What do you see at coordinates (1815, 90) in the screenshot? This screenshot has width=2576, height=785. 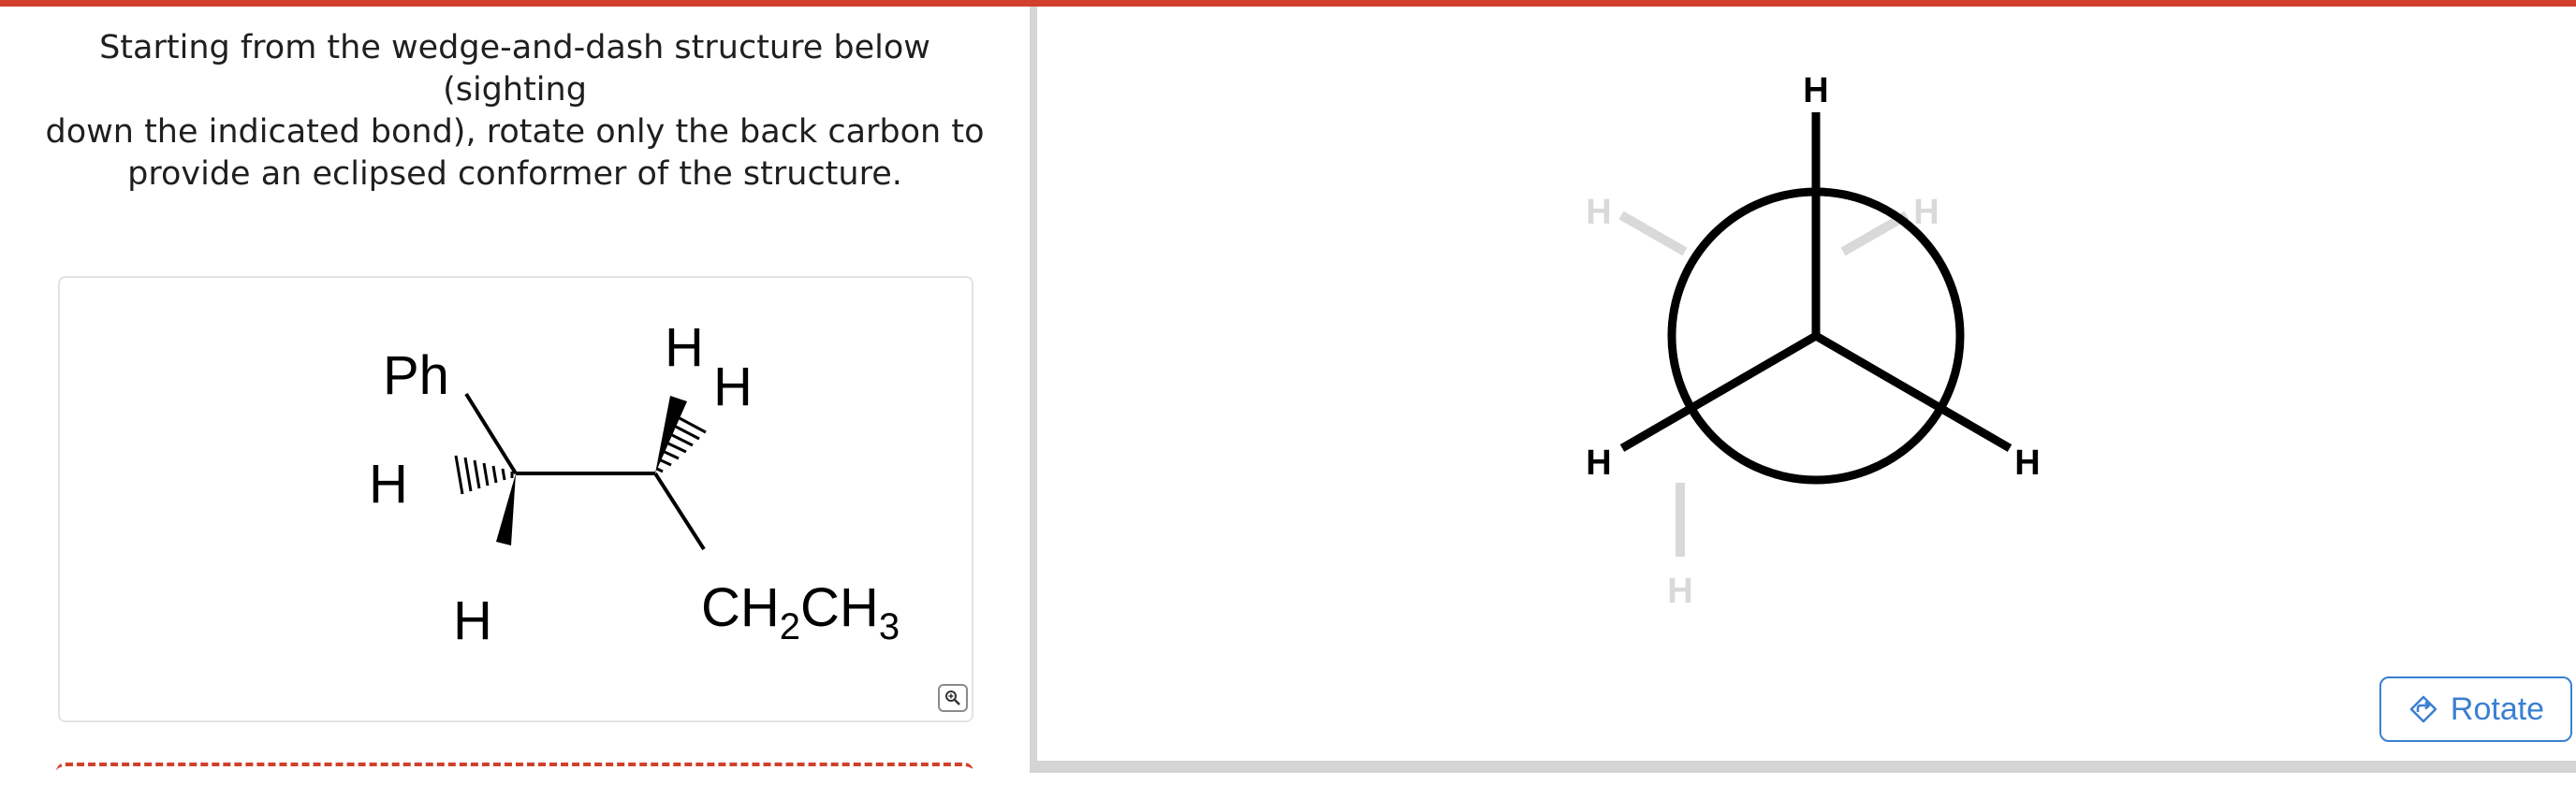 I see `front-h-top: H` at bounding box center [1815, 90].